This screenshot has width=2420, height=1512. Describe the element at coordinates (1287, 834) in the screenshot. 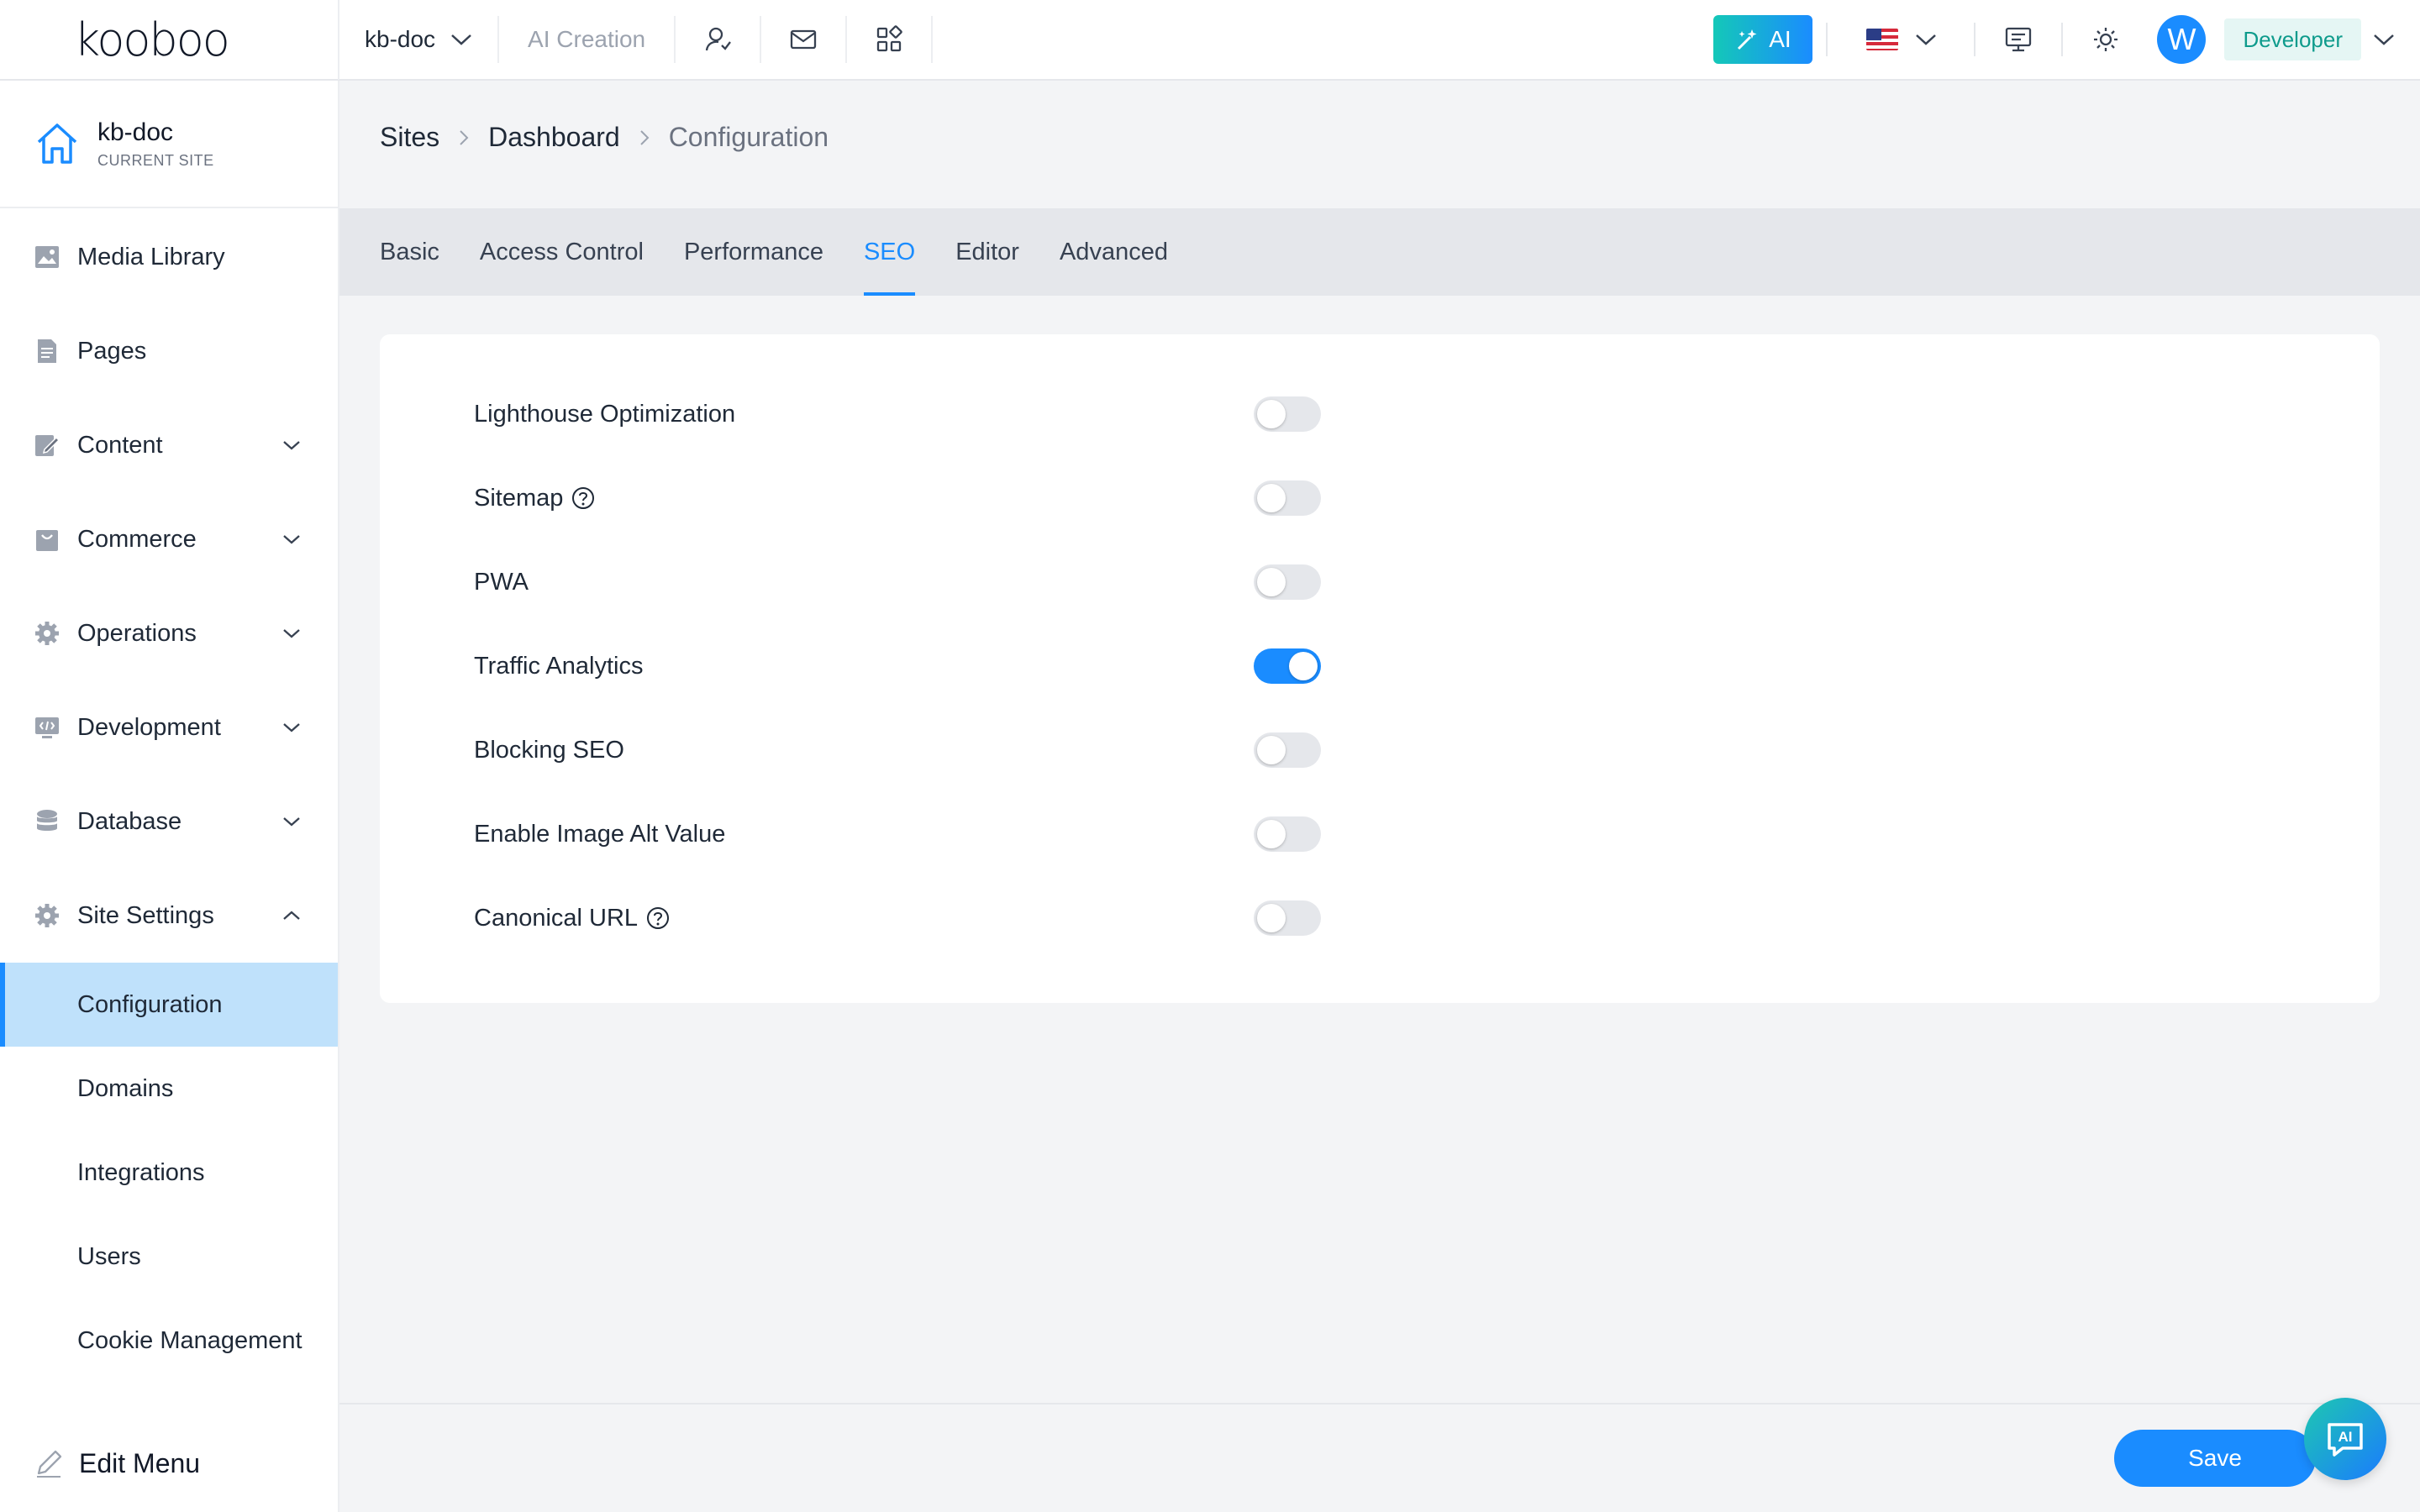

I see `image-alt-toggle` at that location.